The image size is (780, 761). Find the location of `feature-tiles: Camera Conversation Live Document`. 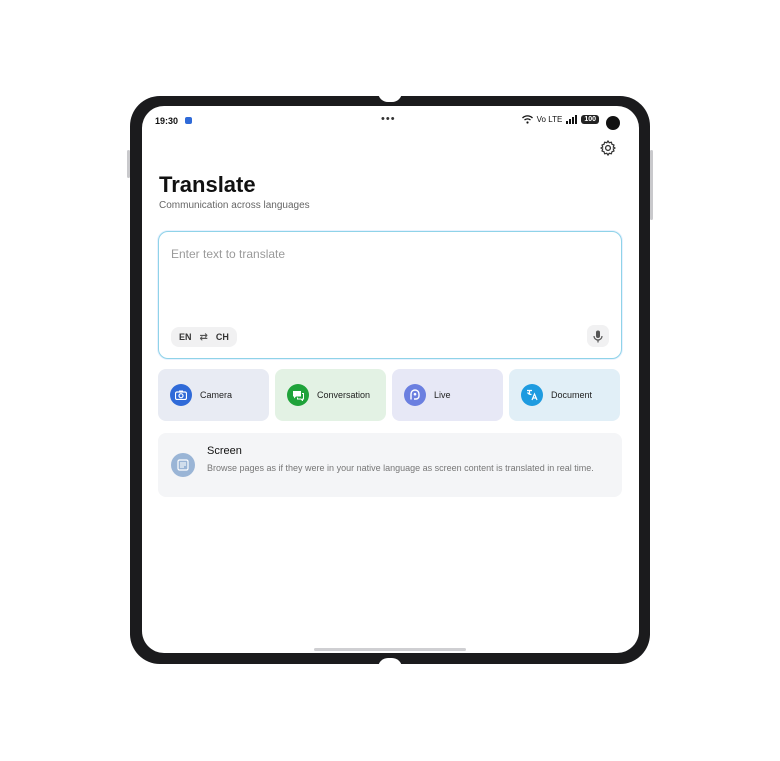

feature-tiles: Camera Conversation Live Document is located at coordinates (390, 395).